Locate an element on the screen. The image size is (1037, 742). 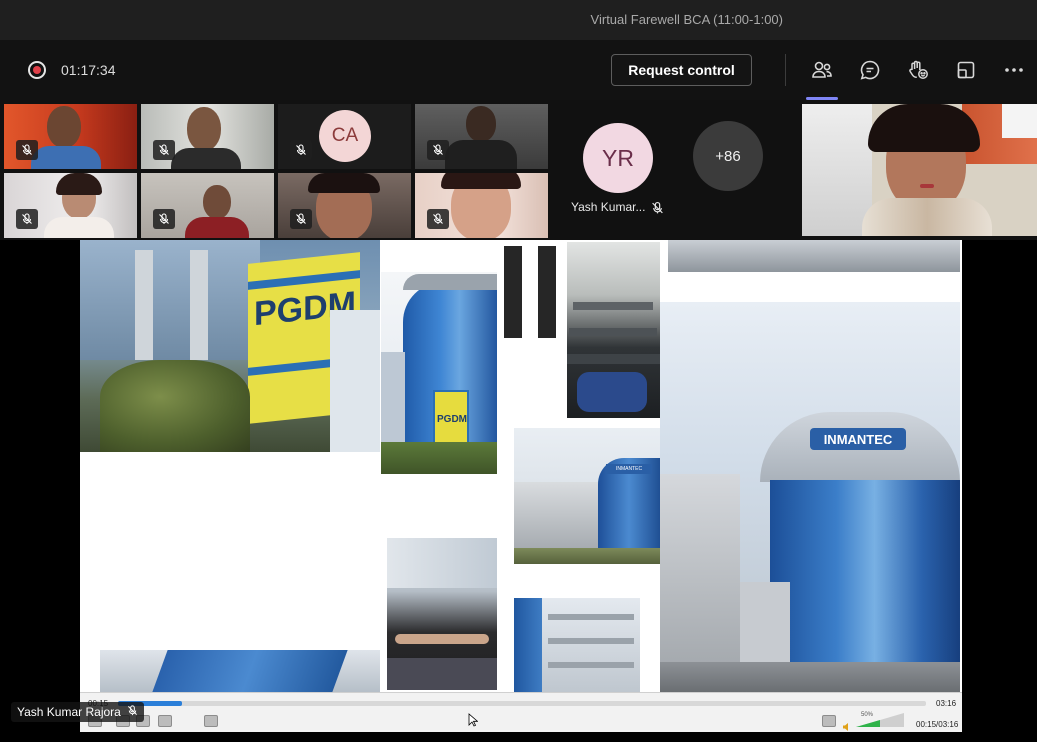
photo-building-bottom-left is located at coordinates (240, 671).